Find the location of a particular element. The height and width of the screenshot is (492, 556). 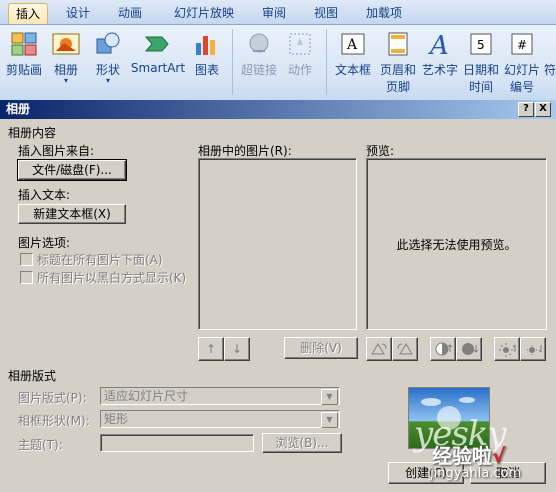

action-label: 动作 is located at coordinates (299, 70).